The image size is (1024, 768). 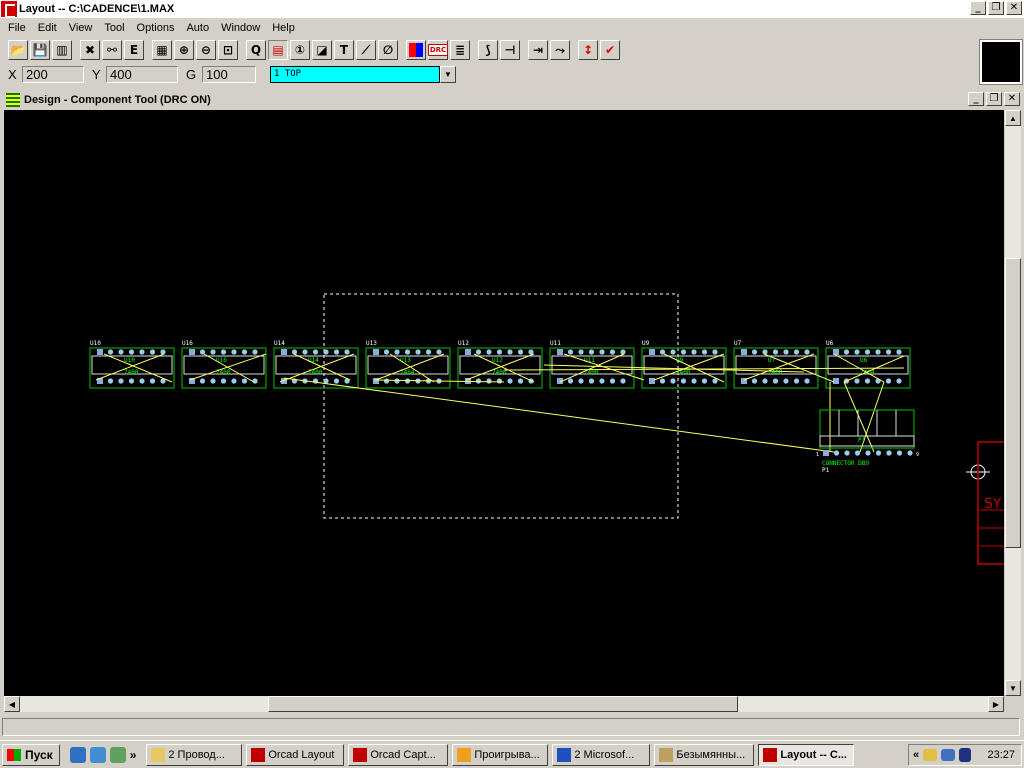 I want to click on save-button: 💾, so click(x=40, y=50).